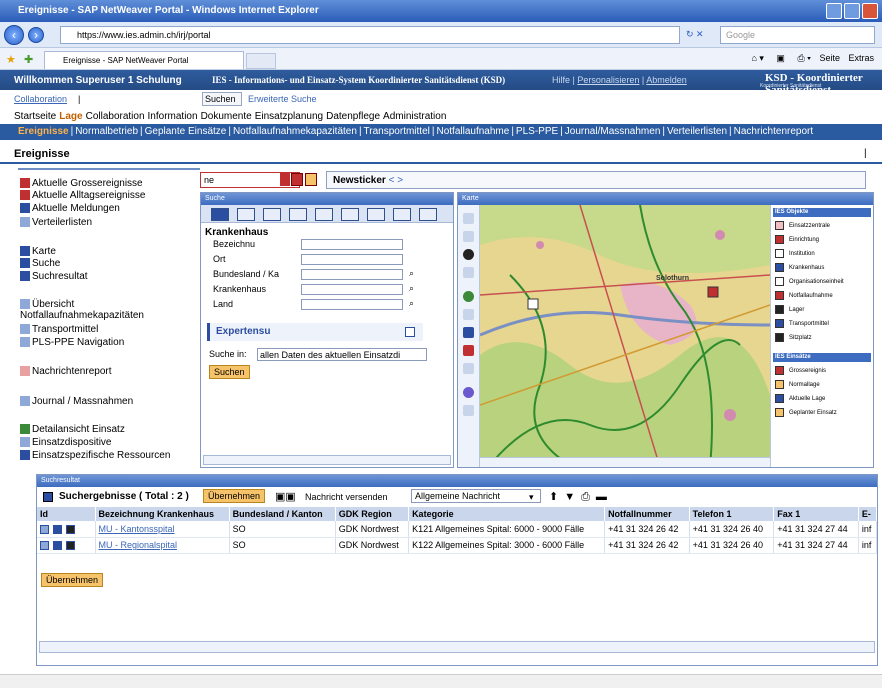 This screenshot has width=882, height=688. What do you see at coordinates (65, 371) in the screenshot?
I see `nav-item-10: Nachrichtenreport` at bounding box center [65, 371].